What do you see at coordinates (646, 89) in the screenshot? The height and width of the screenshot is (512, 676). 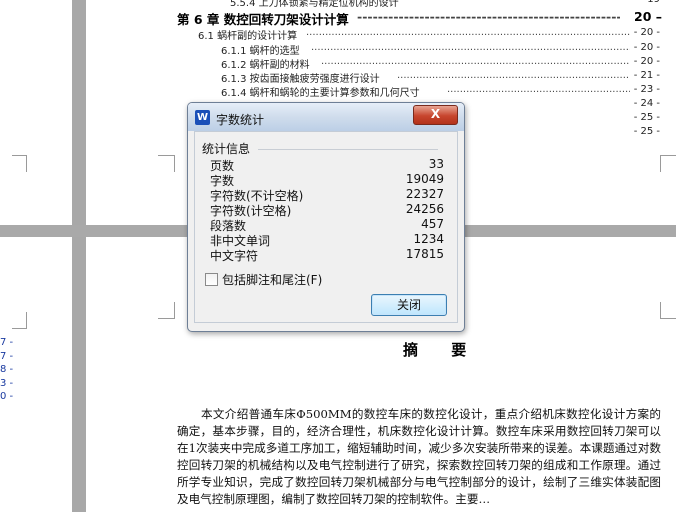 I see `toc-page: - 23 -` at bounding box center [646, 89].